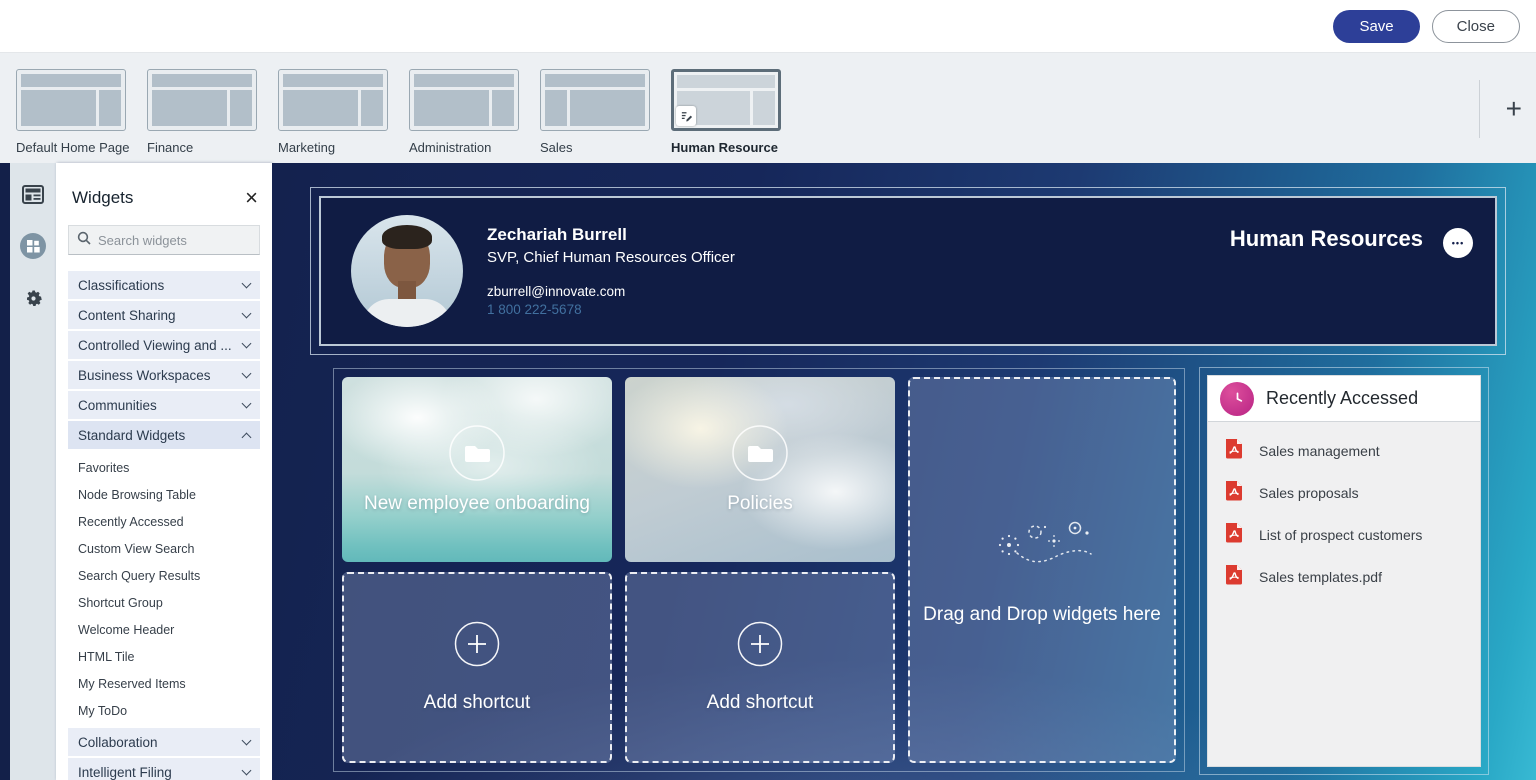 This screenshot has height=780, width=1536. I want to click on list-item: List of prospect customers, so click(1344, 534).